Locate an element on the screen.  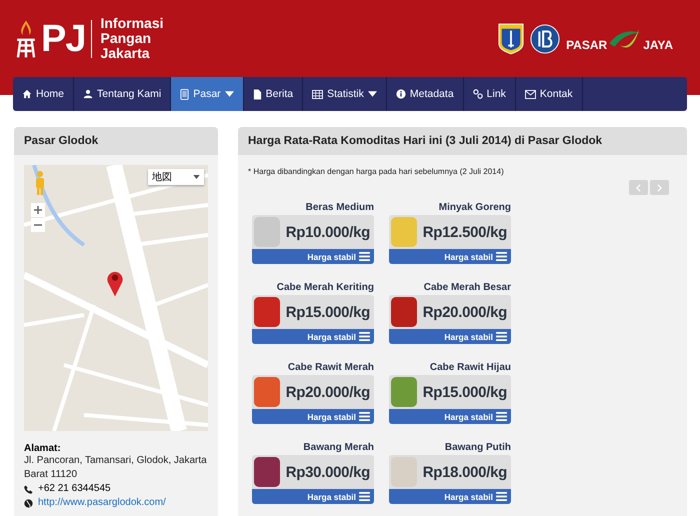
address-label: Alamat: is located at coordinates (43, 448).